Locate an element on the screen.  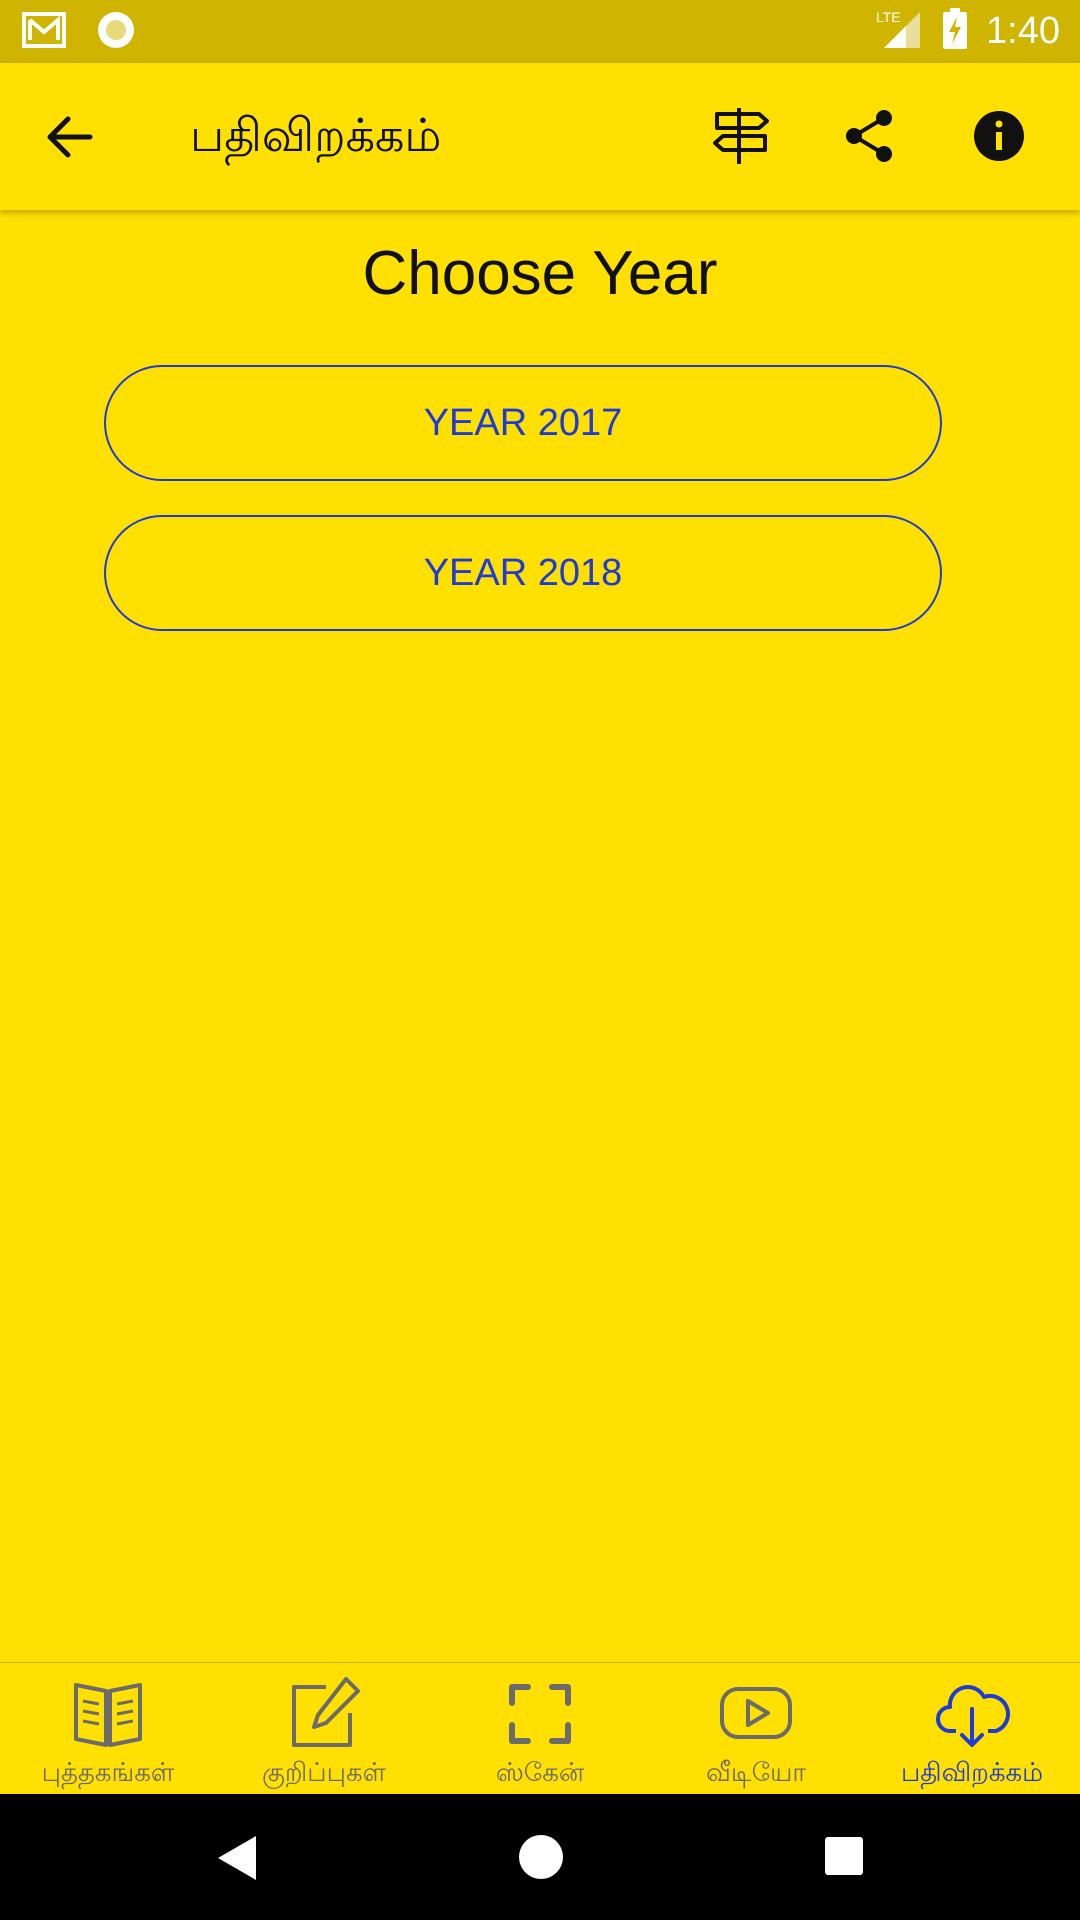
nav-item-download: பதிவிறக்கம் is located at coordinates (972, 1729).